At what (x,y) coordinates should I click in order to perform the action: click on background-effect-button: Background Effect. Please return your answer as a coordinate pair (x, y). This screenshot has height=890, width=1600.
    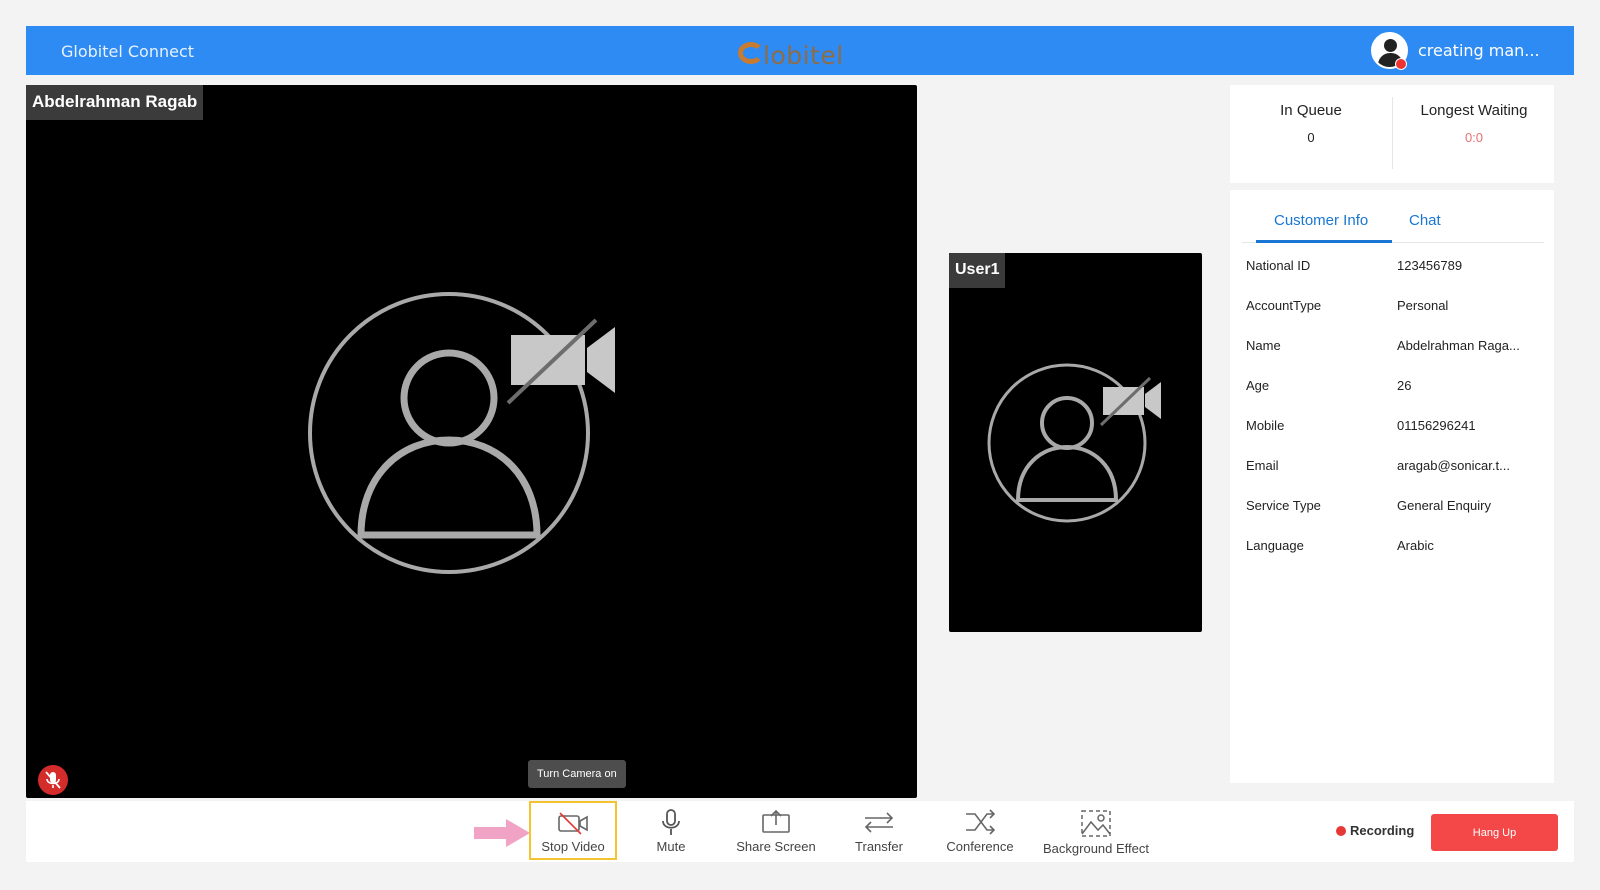
    Looking at the image, I should click on (1096, 830).